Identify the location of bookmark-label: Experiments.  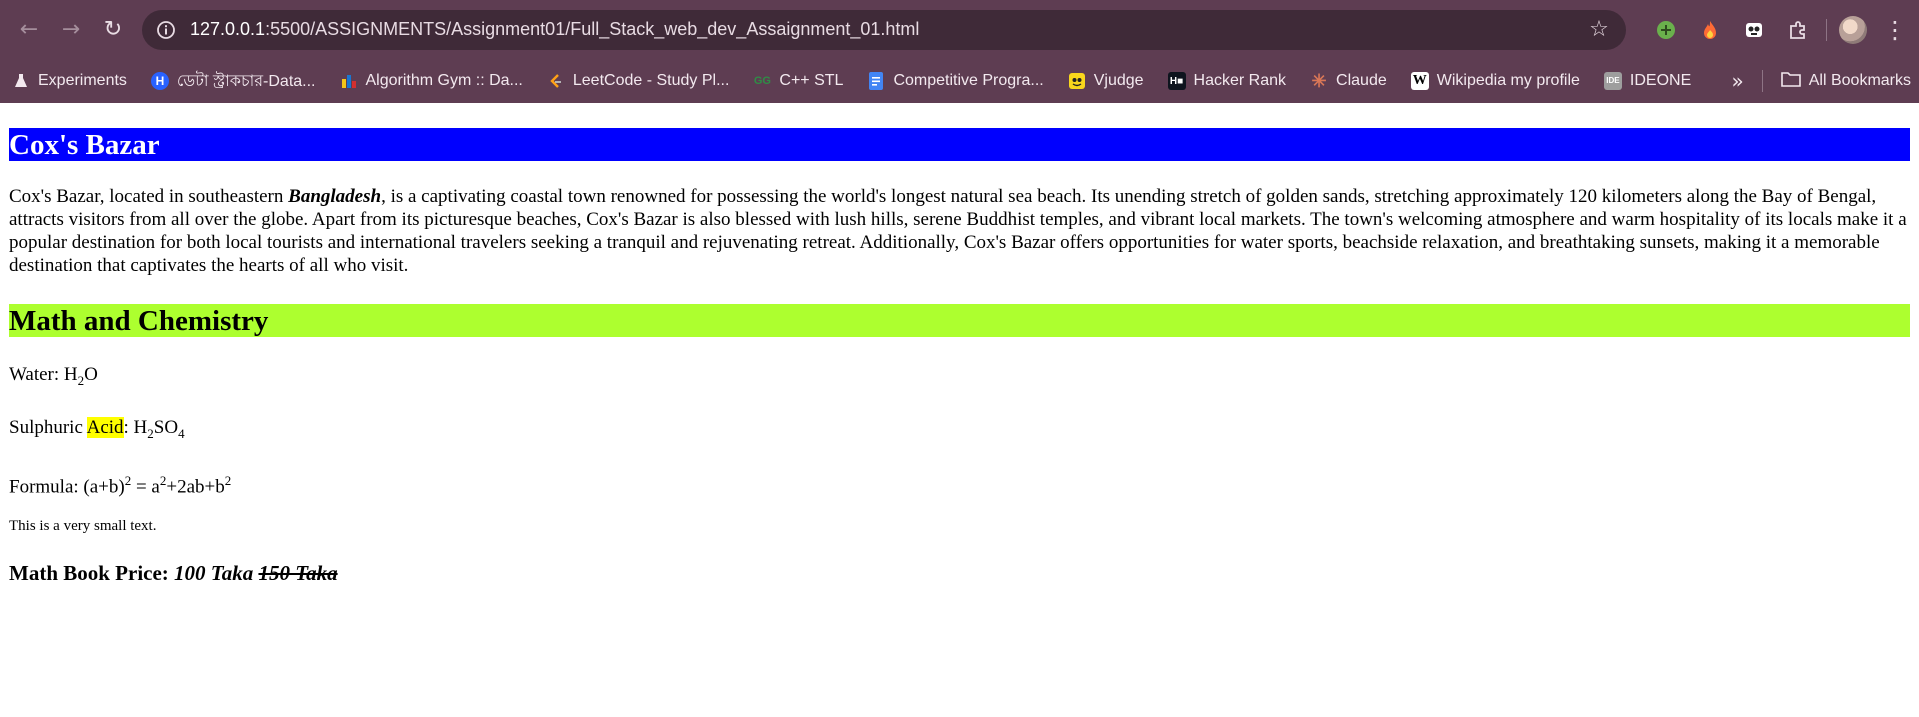
(82, 80).